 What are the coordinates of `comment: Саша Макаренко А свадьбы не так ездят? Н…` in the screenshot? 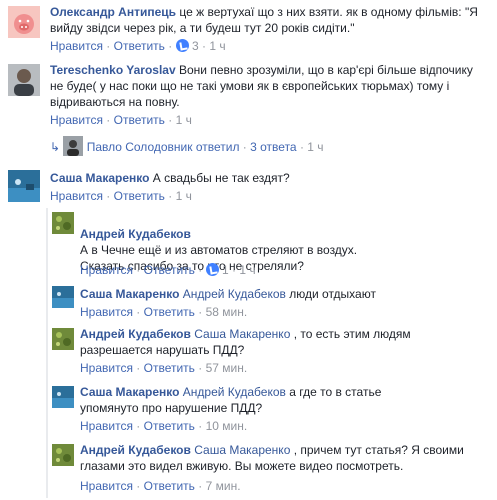 It's located at (248, 186).